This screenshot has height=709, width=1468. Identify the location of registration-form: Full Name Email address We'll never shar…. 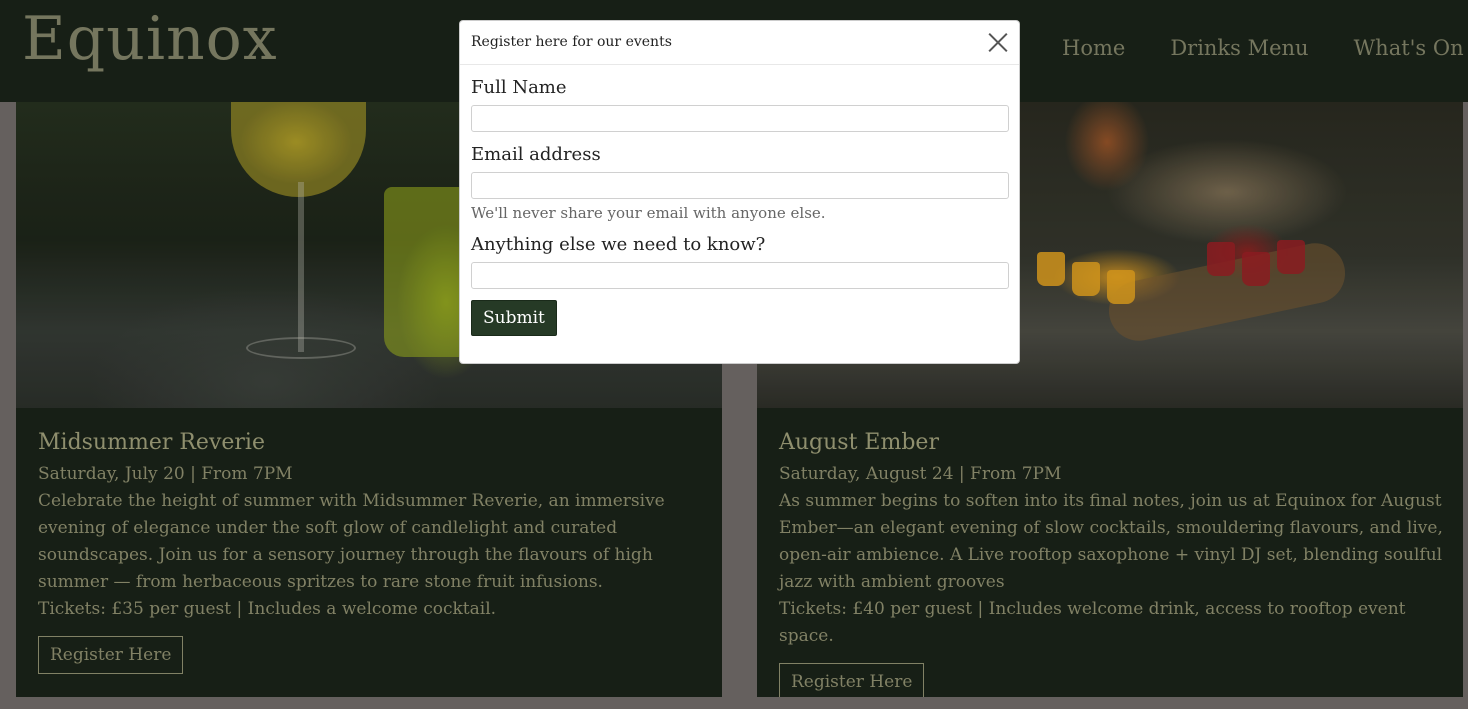
(739, 200).